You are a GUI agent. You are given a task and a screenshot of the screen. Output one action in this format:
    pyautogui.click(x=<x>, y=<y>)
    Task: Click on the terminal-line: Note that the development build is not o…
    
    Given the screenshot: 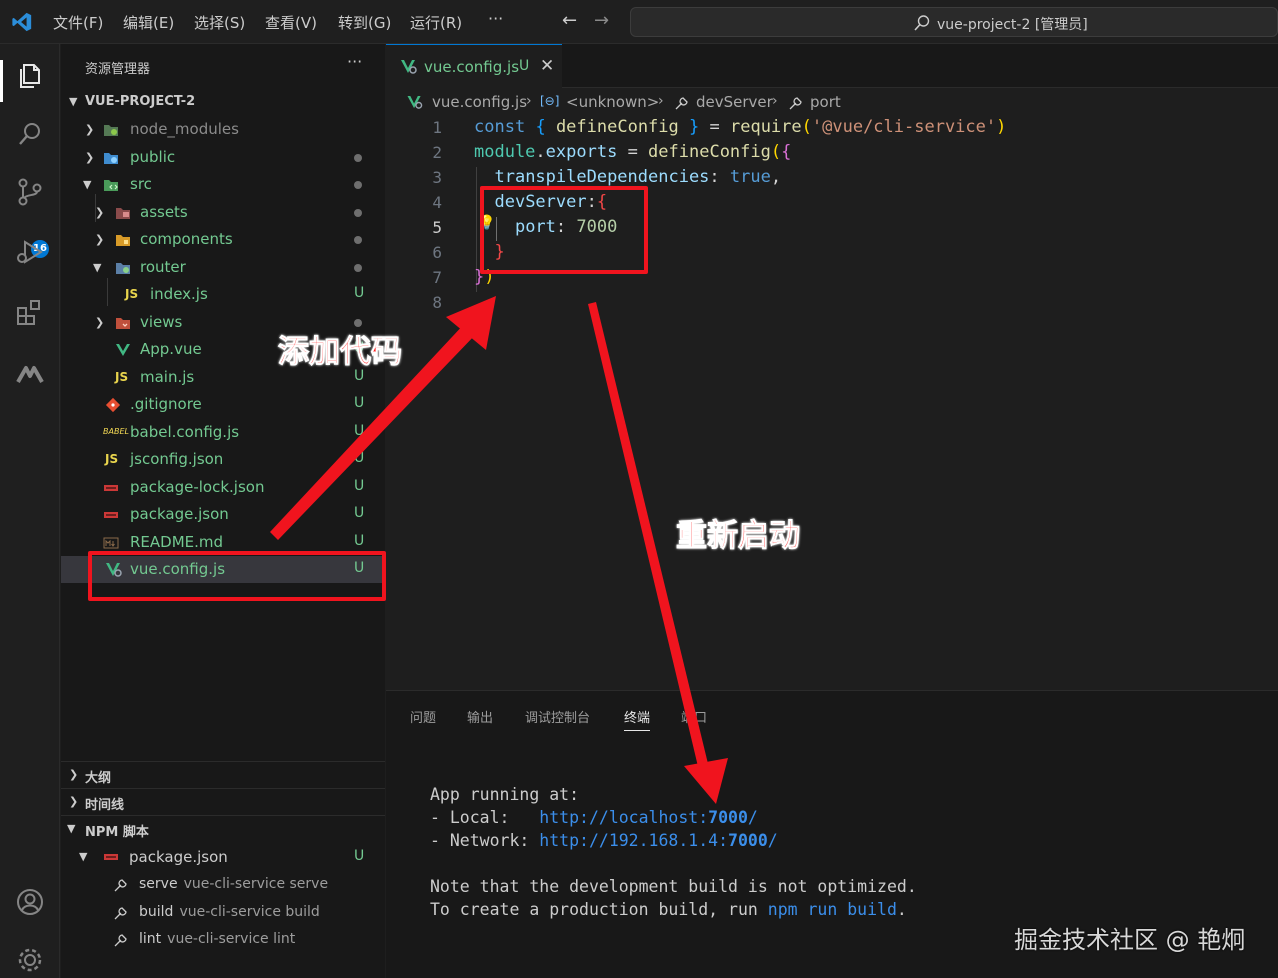 What is the action you would take?
    pyautogui.click(x=673, y=886)
    